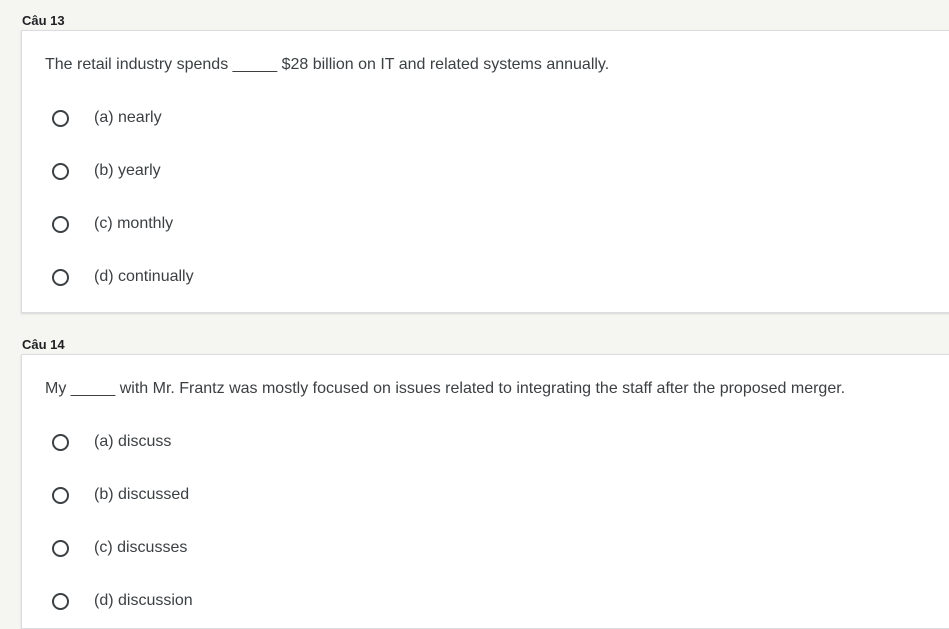 The width and height of the screenshot is (949, 629). What do you see at coordinates (127, 170) in the screenshot?
I see `option-label: (b) yearly` at bounding box center [127, 170].